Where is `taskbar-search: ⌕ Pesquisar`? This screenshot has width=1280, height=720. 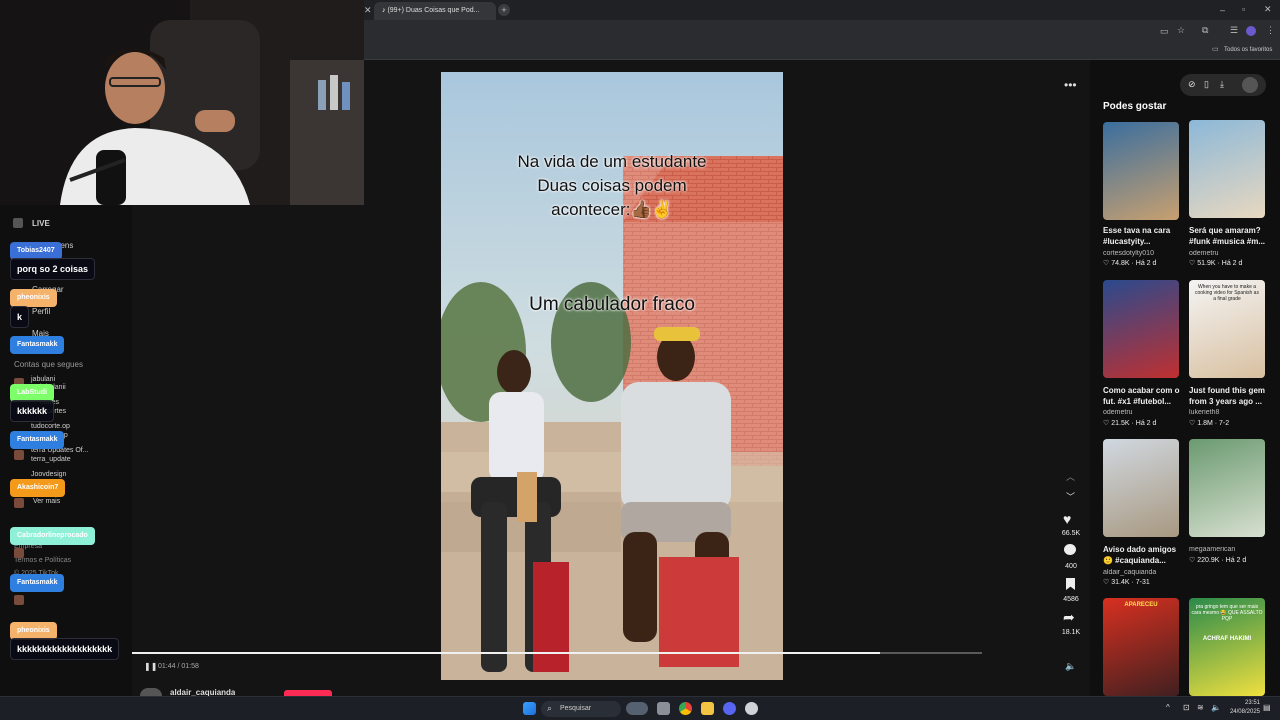
taskbar-search: ⌕ Pesquisar is located at coordinates (581, 709).